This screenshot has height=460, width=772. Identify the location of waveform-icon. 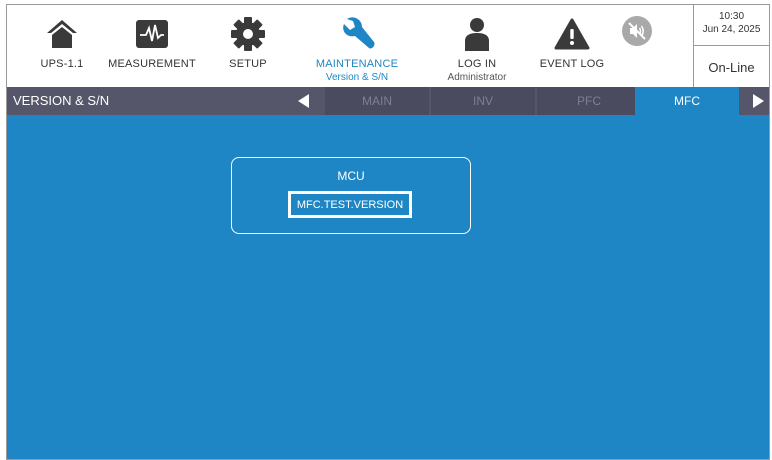
(152, 34).